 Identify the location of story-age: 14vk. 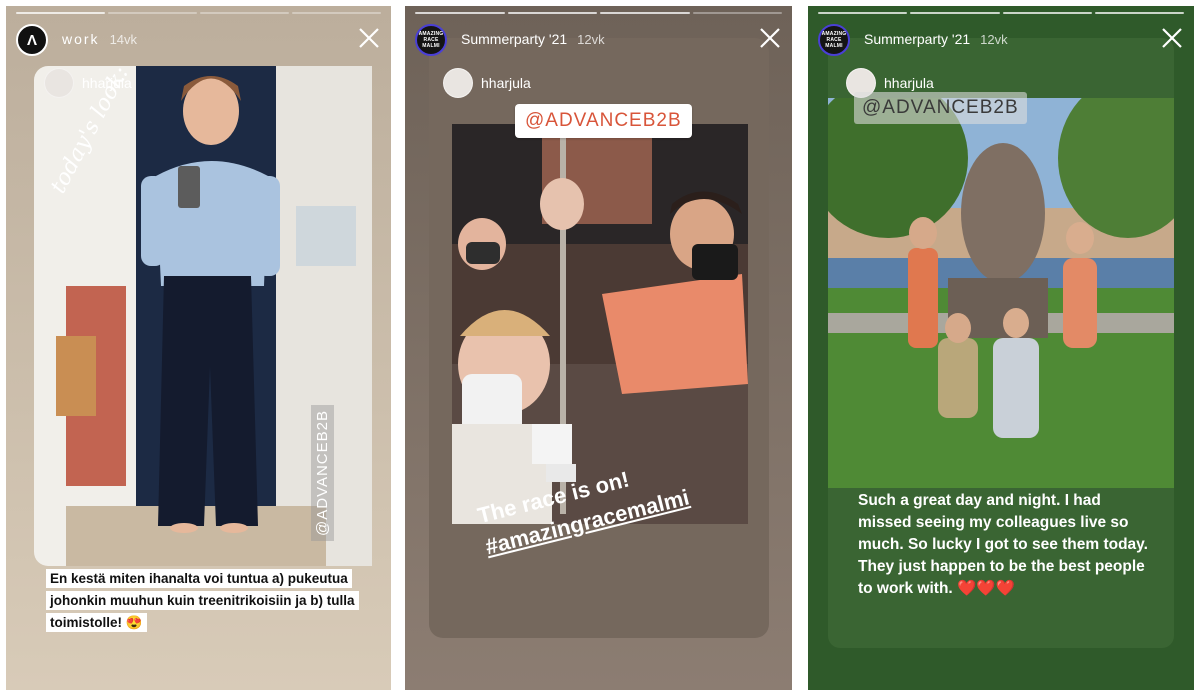
(123, 39).